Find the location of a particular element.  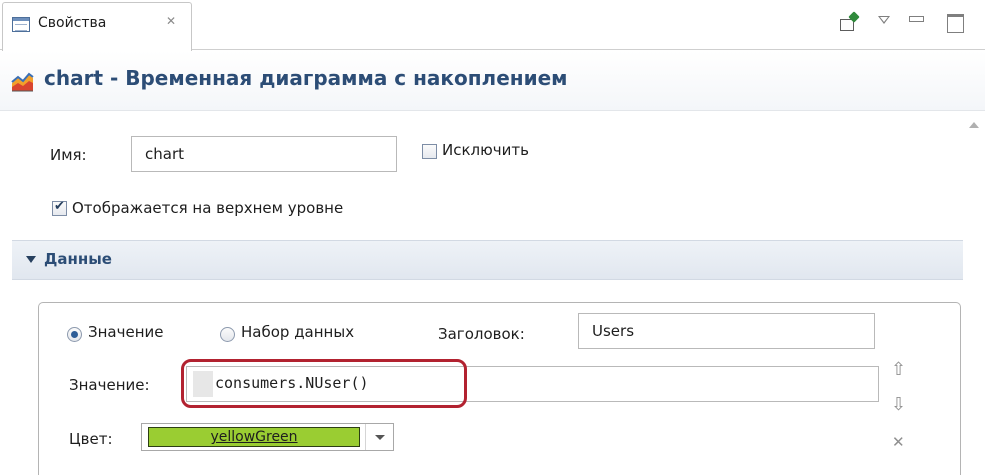

section-data-header: Данные is located at coordinates (492, 260).